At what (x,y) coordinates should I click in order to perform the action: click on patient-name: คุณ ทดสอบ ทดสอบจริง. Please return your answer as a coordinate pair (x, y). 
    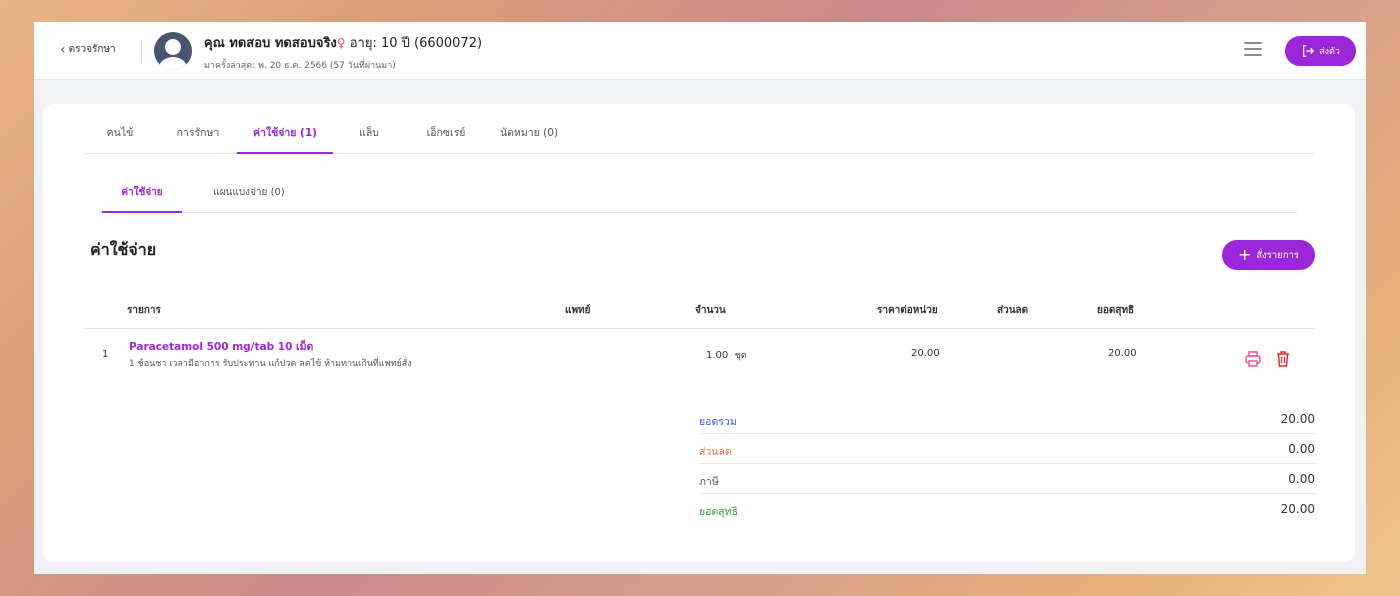
    Looking at the image, I should click on (270, 43).